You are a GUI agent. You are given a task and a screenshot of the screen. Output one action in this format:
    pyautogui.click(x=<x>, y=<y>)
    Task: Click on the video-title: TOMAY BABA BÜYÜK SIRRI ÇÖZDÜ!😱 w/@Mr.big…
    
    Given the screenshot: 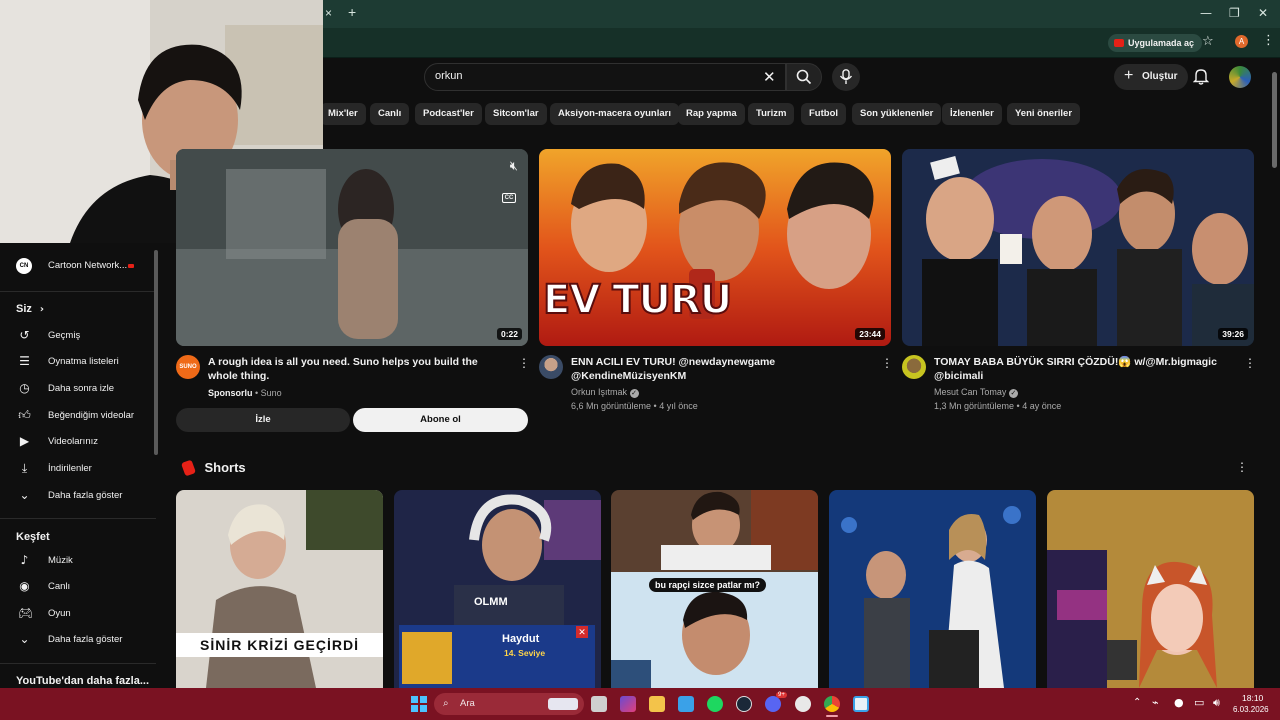 What is the action you would take?
    pyautogui.click(x=1084, y=369)
    